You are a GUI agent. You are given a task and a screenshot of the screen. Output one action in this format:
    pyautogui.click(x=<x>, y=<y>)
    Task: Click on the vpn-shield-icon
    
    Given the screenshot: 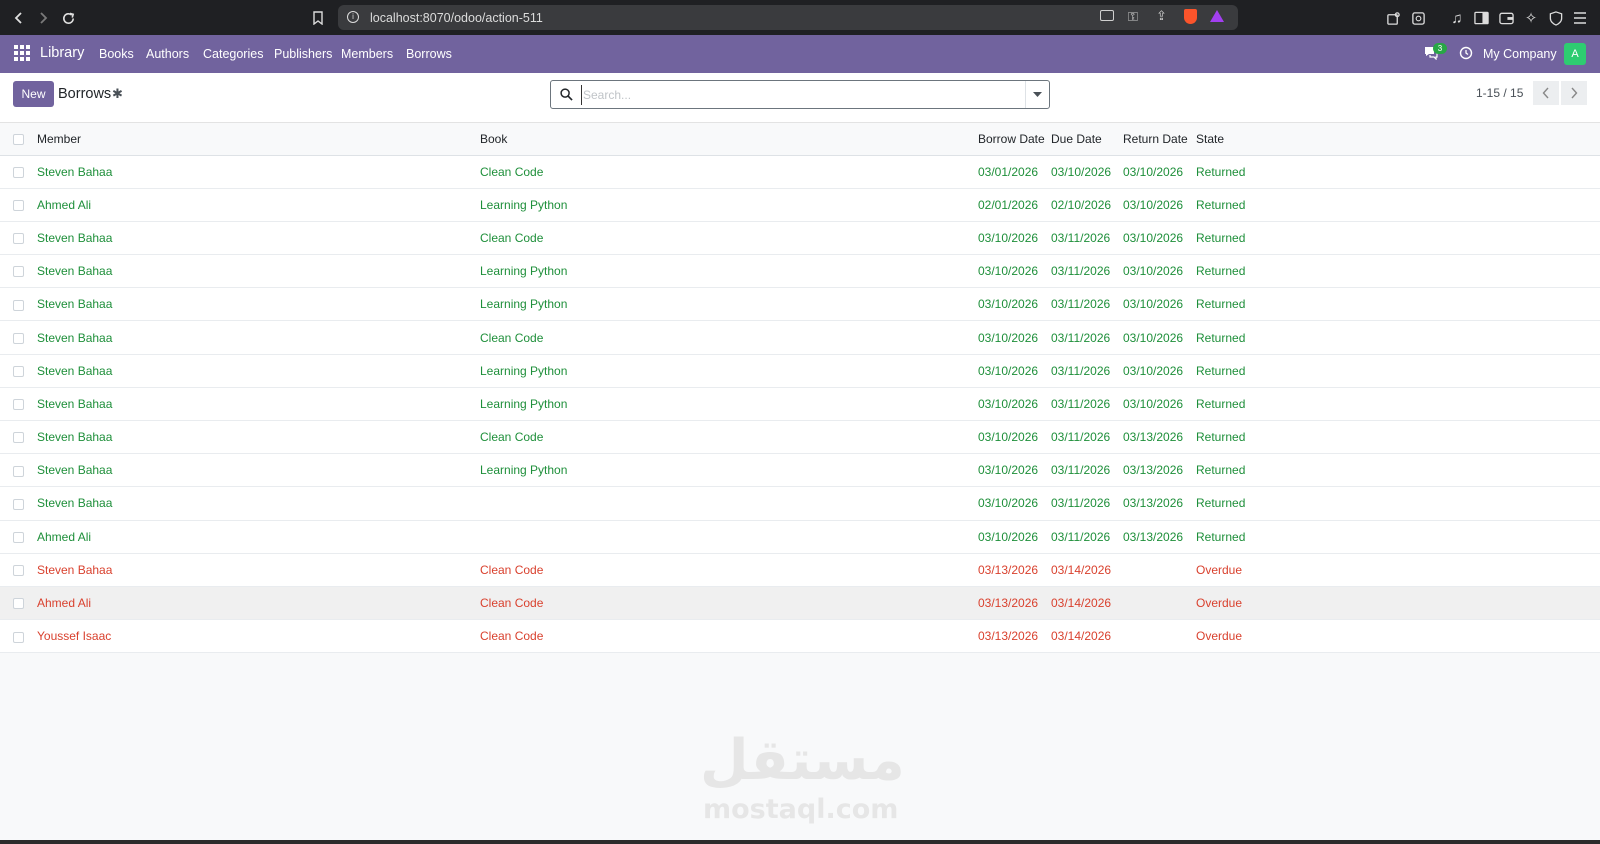 What is the action you would take?
    pyautogui.click(x=1556, y=18)
    